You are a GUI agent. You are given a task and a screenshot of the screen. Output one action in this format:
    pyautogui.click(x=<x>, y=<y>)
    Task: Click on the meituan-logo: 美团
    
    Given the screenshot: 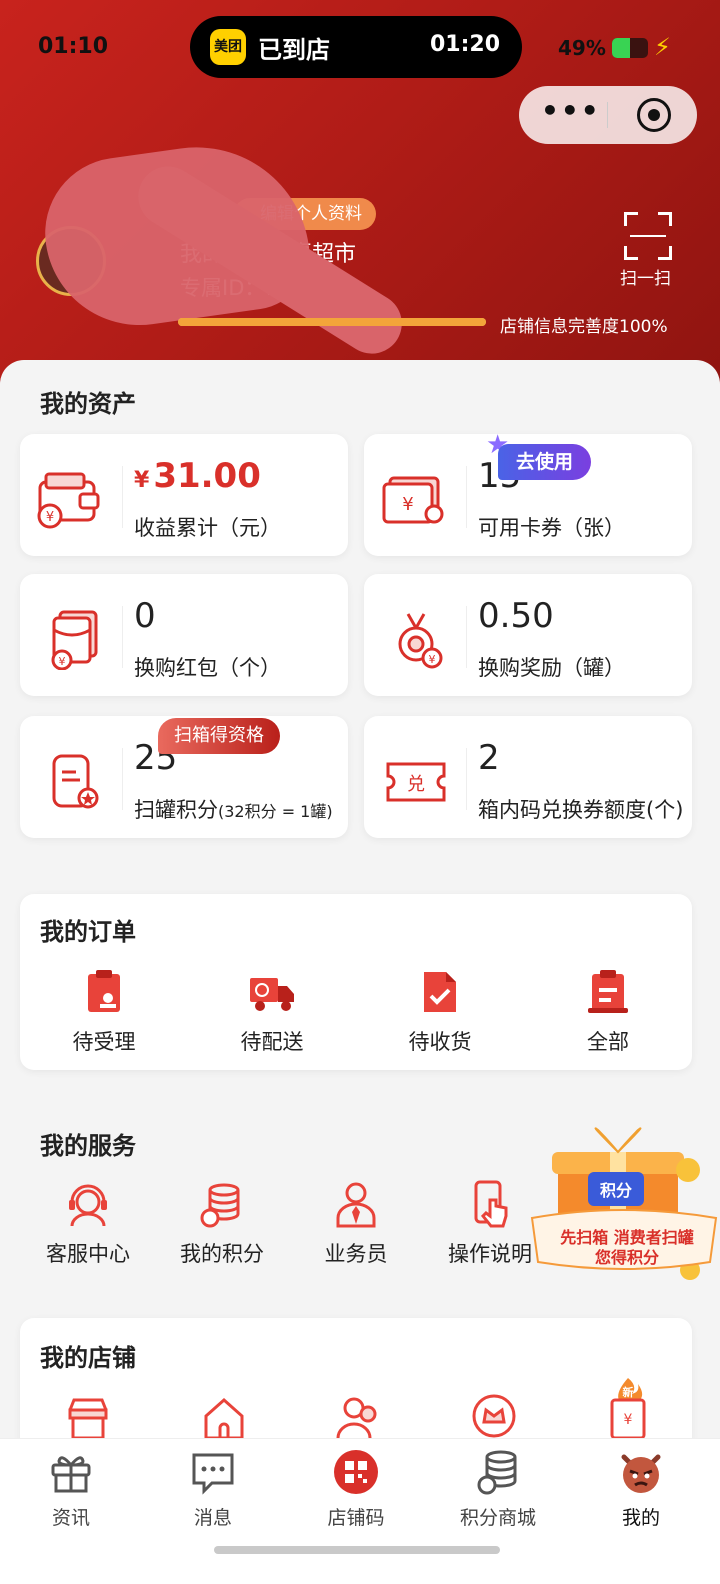 What is the action you would take?
    pyautogui.click(x=228, y=47)
    